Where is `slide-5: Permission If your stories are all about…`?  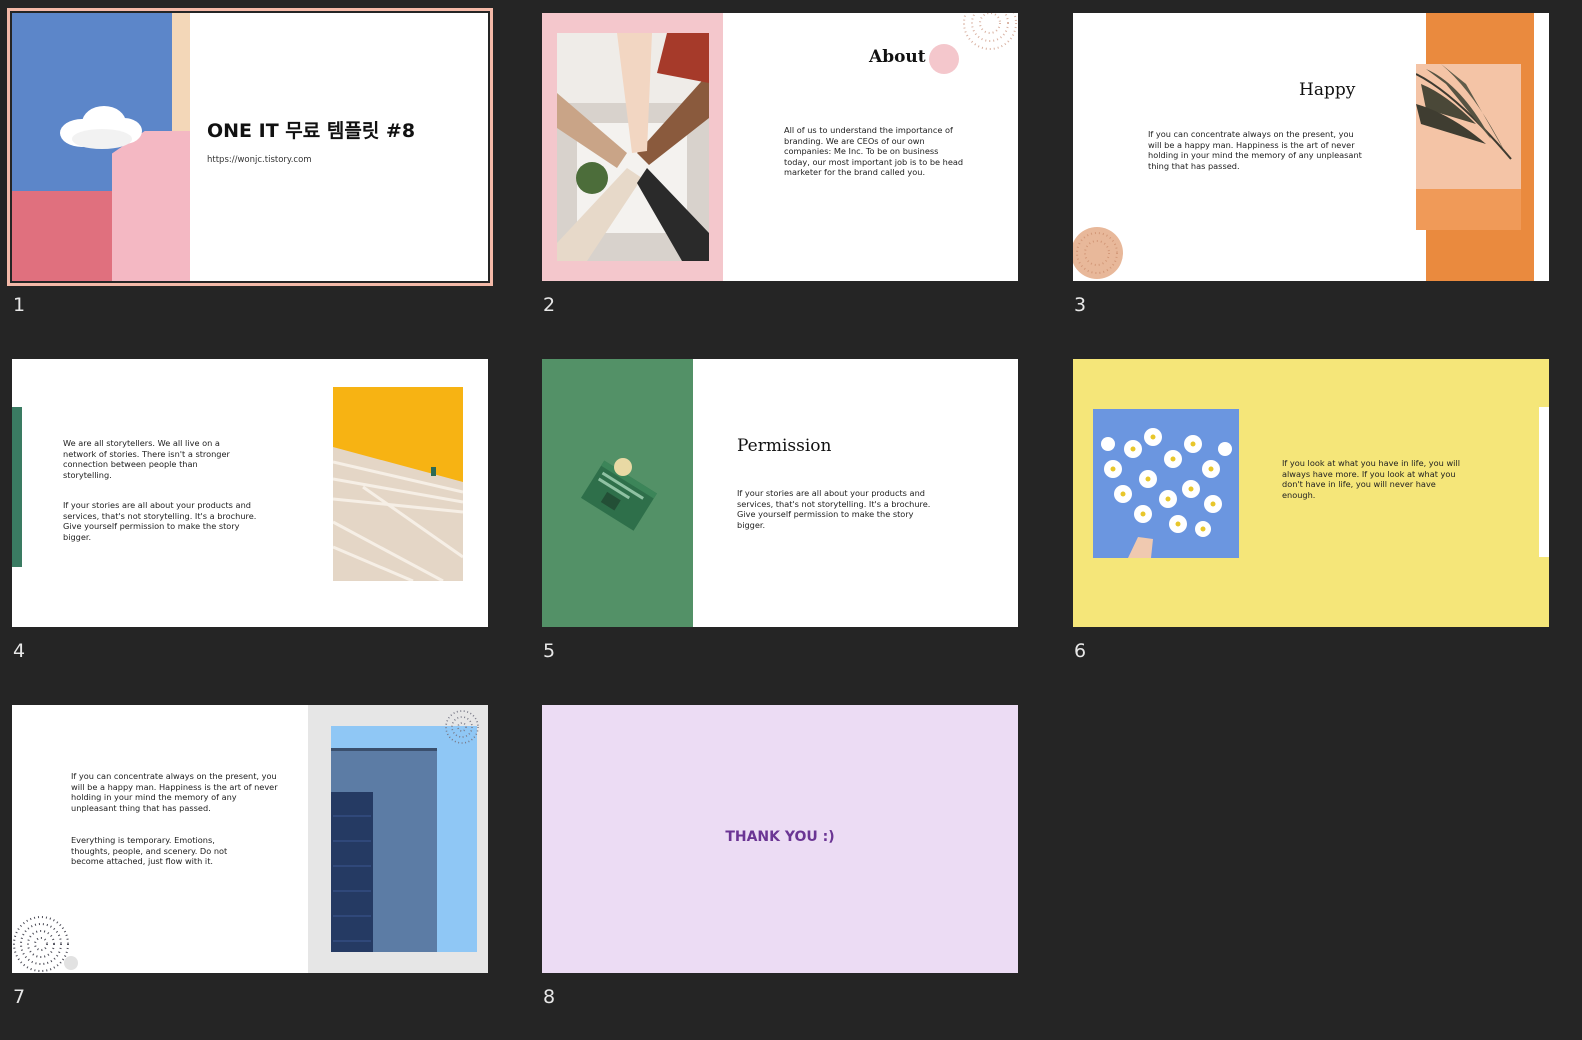 slide-5: Permission If your stories are all about… is located at coordinates (780, 493).